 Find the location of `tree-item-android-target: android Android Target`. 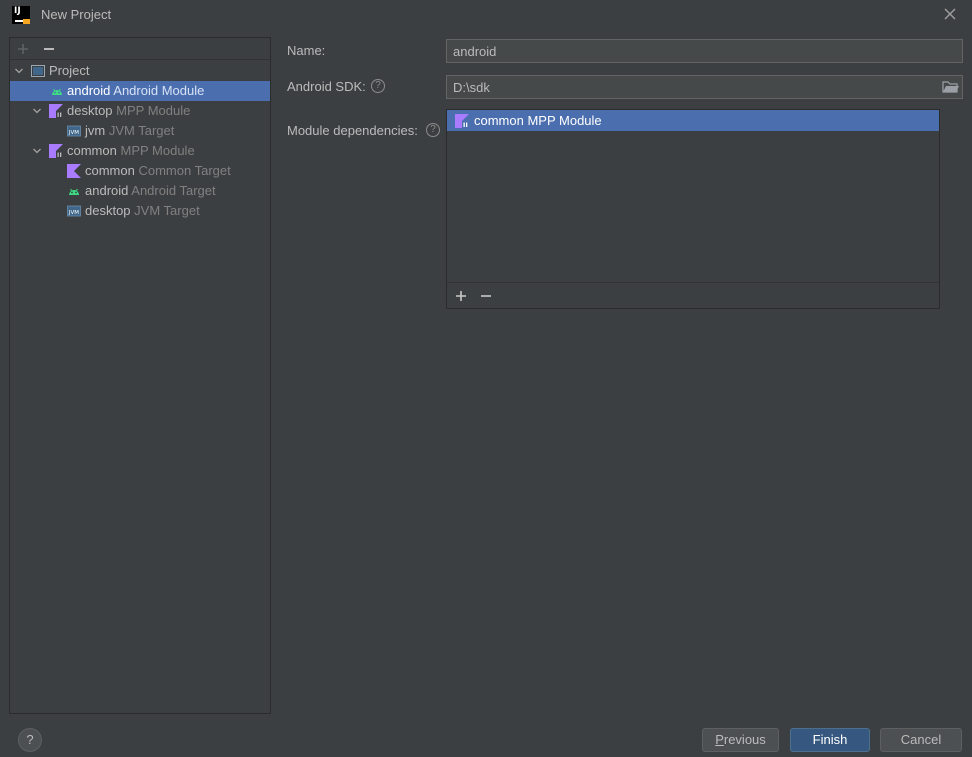

tree-item-android-target: android Android Target is located at coordinates (140, 191).